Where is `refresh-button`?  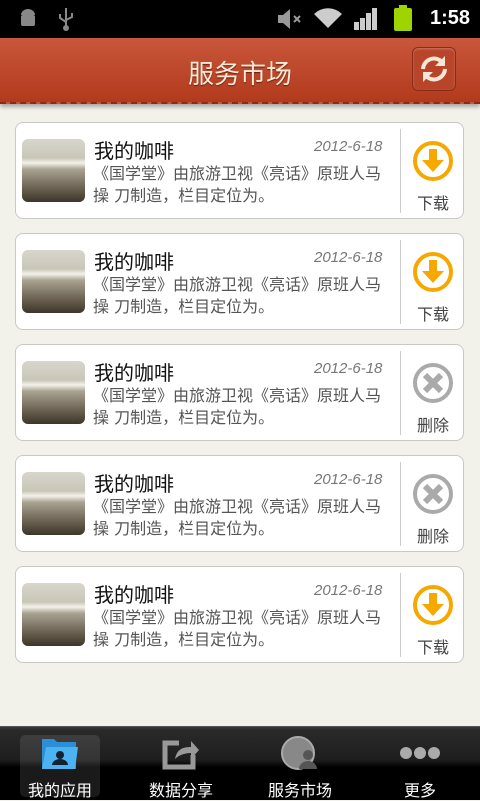 refresh-button is located at coordinates (434, 69).